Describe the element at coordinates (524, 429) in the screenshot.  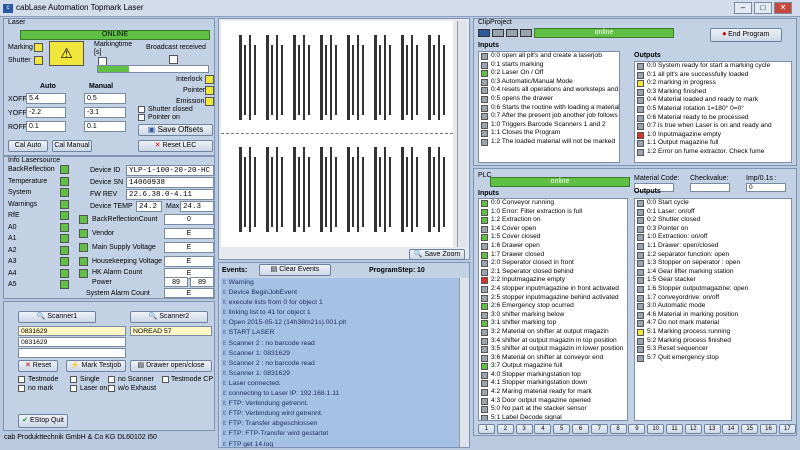
I see `plc-output-toggle-button: 3` at that location.